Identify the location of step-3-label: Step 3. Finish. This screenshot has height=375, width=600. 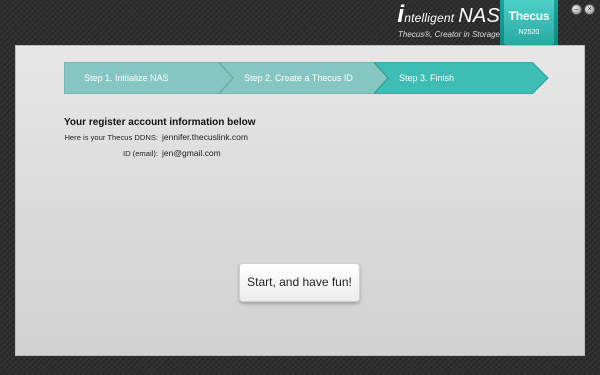
(427, 78).